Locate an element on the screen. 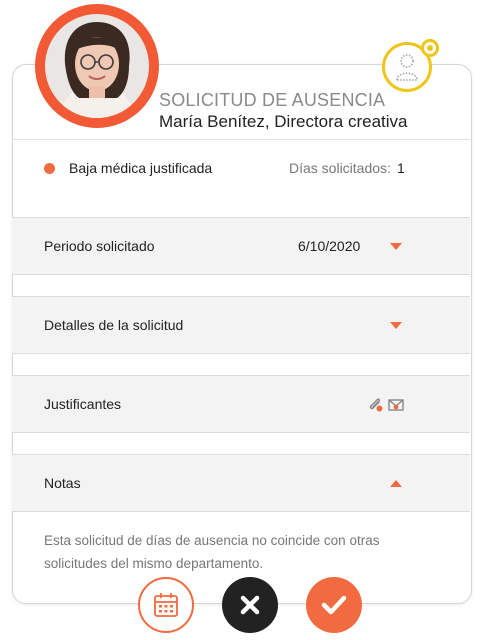 This screenshot has height=640, width=483. section-request-details: Detalles de la solicitud is located at coordinates (241, 325).